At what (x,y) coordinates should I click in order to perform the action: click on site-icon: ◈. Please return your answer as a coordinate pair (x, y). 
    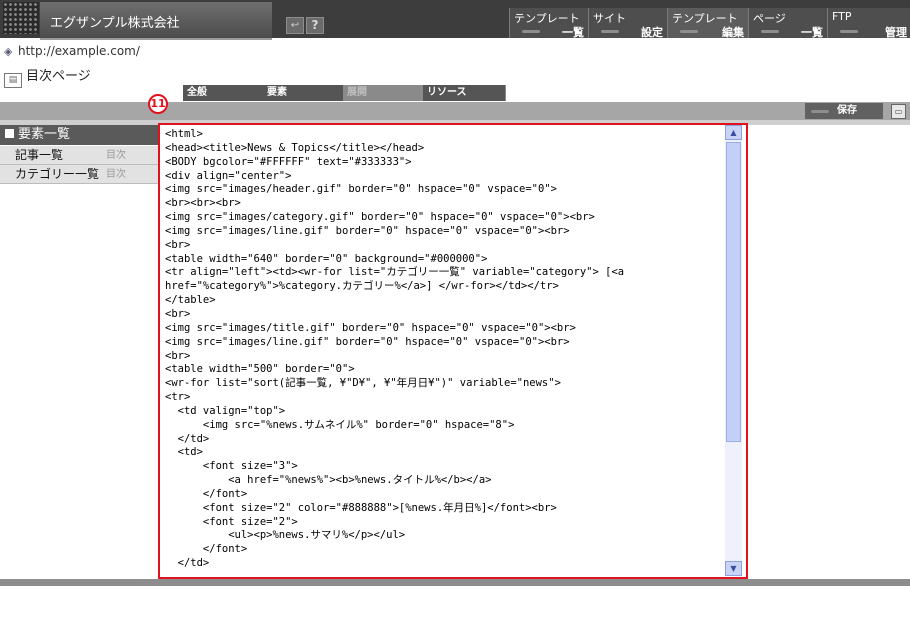
    Looking at the image, I should click on (8, 51).